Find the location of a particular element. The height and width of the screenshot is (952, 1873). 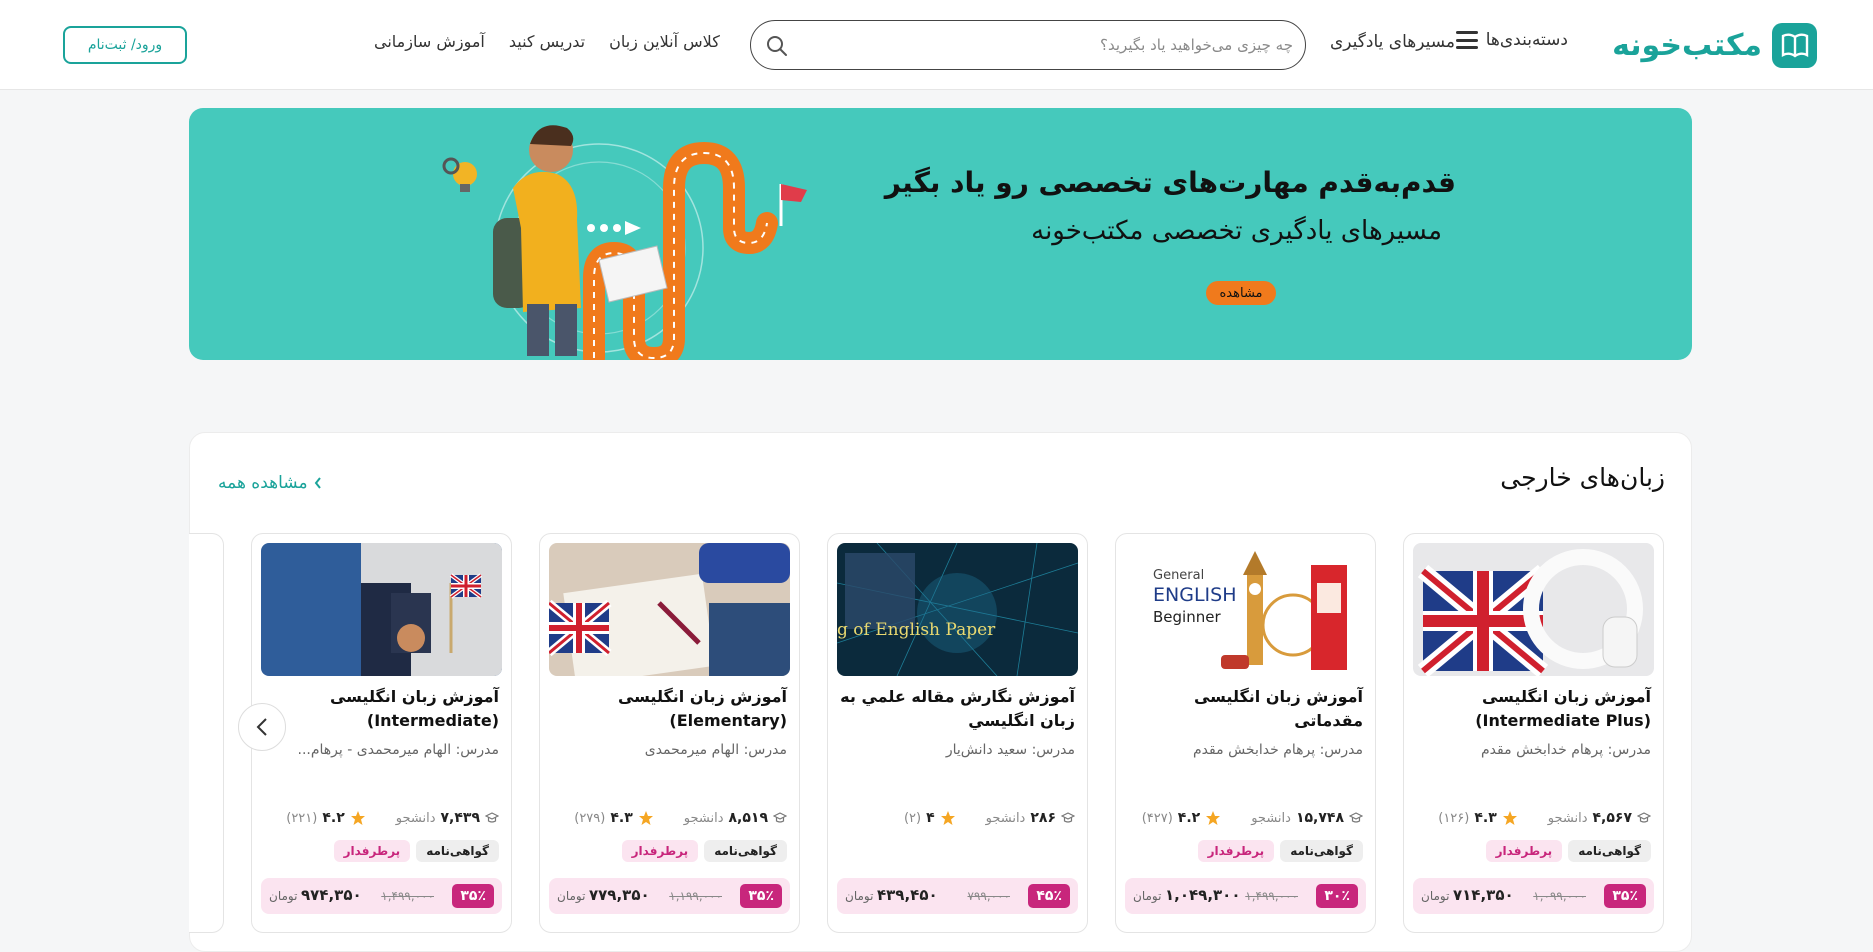

carousel-next-button is located at coordinates (262, 727).